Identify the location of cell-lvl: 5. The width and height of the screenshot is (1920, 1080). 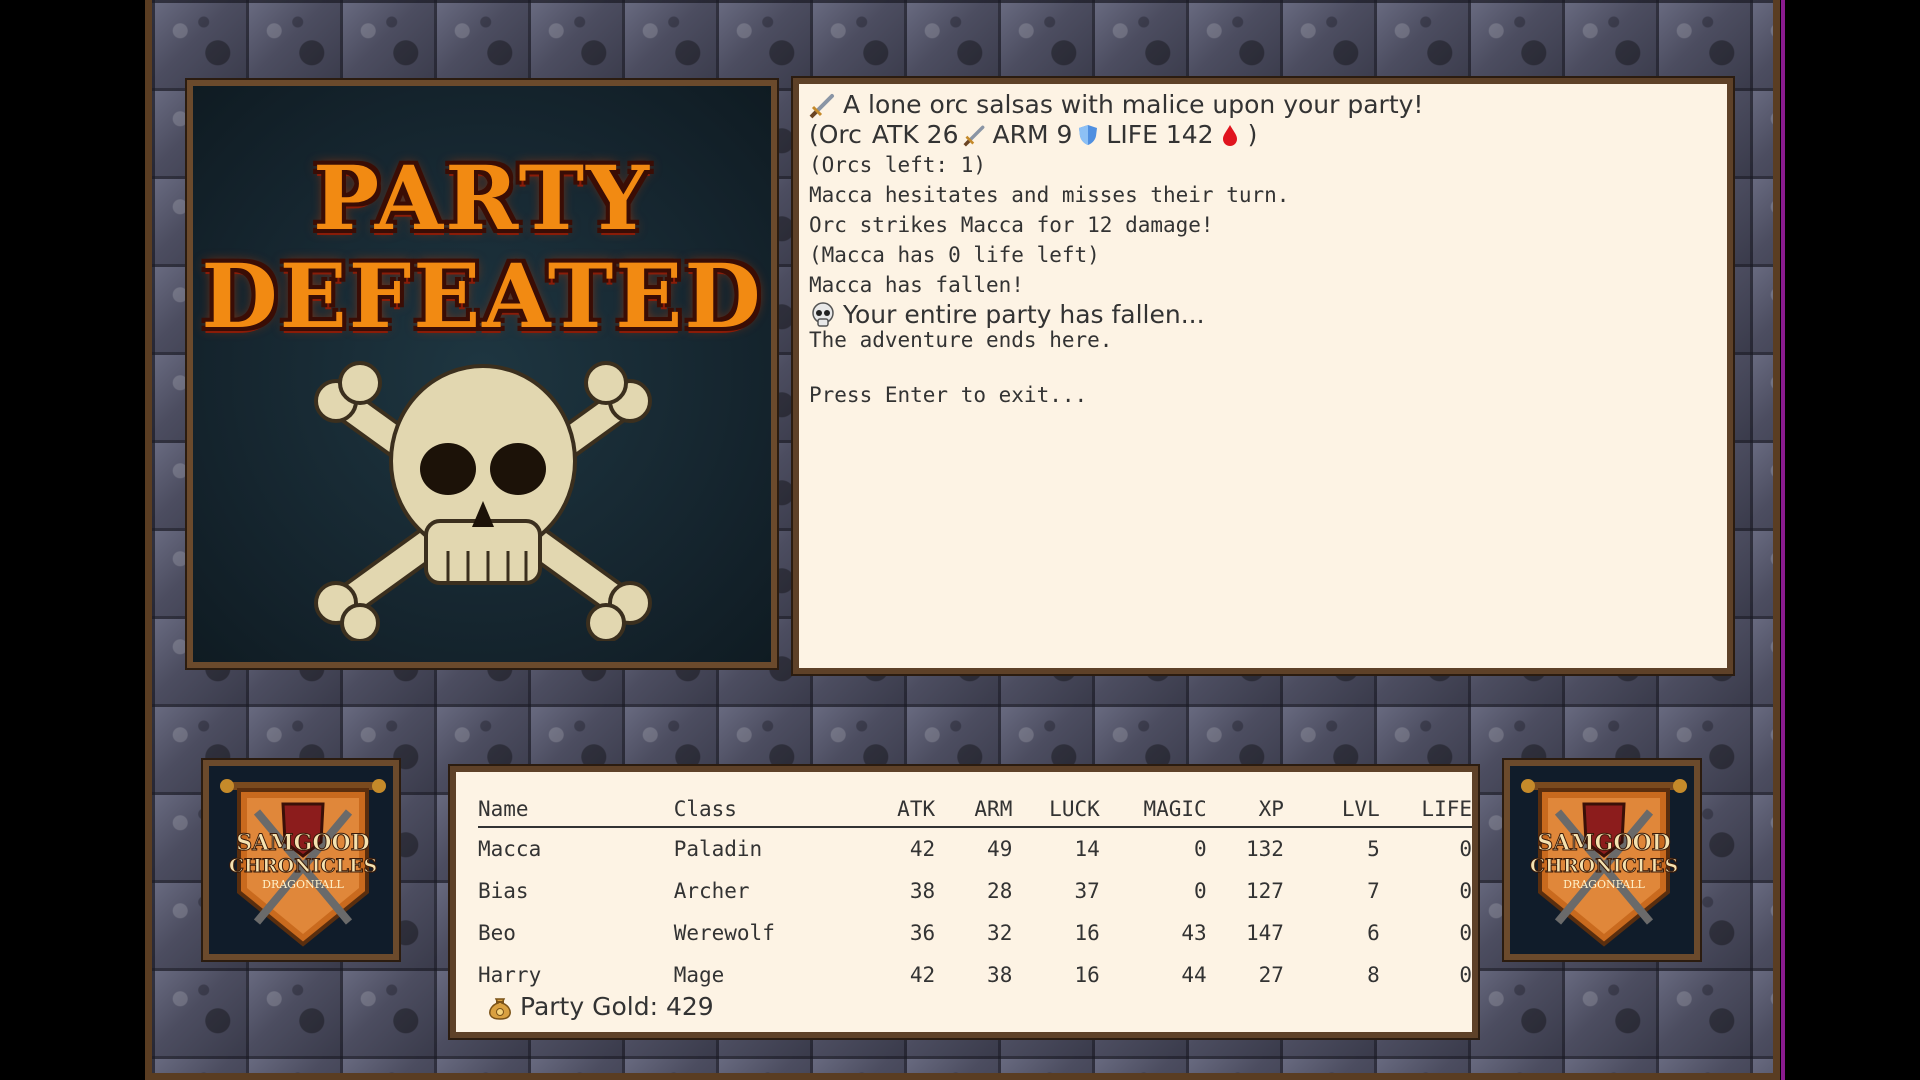
(1373, 849).